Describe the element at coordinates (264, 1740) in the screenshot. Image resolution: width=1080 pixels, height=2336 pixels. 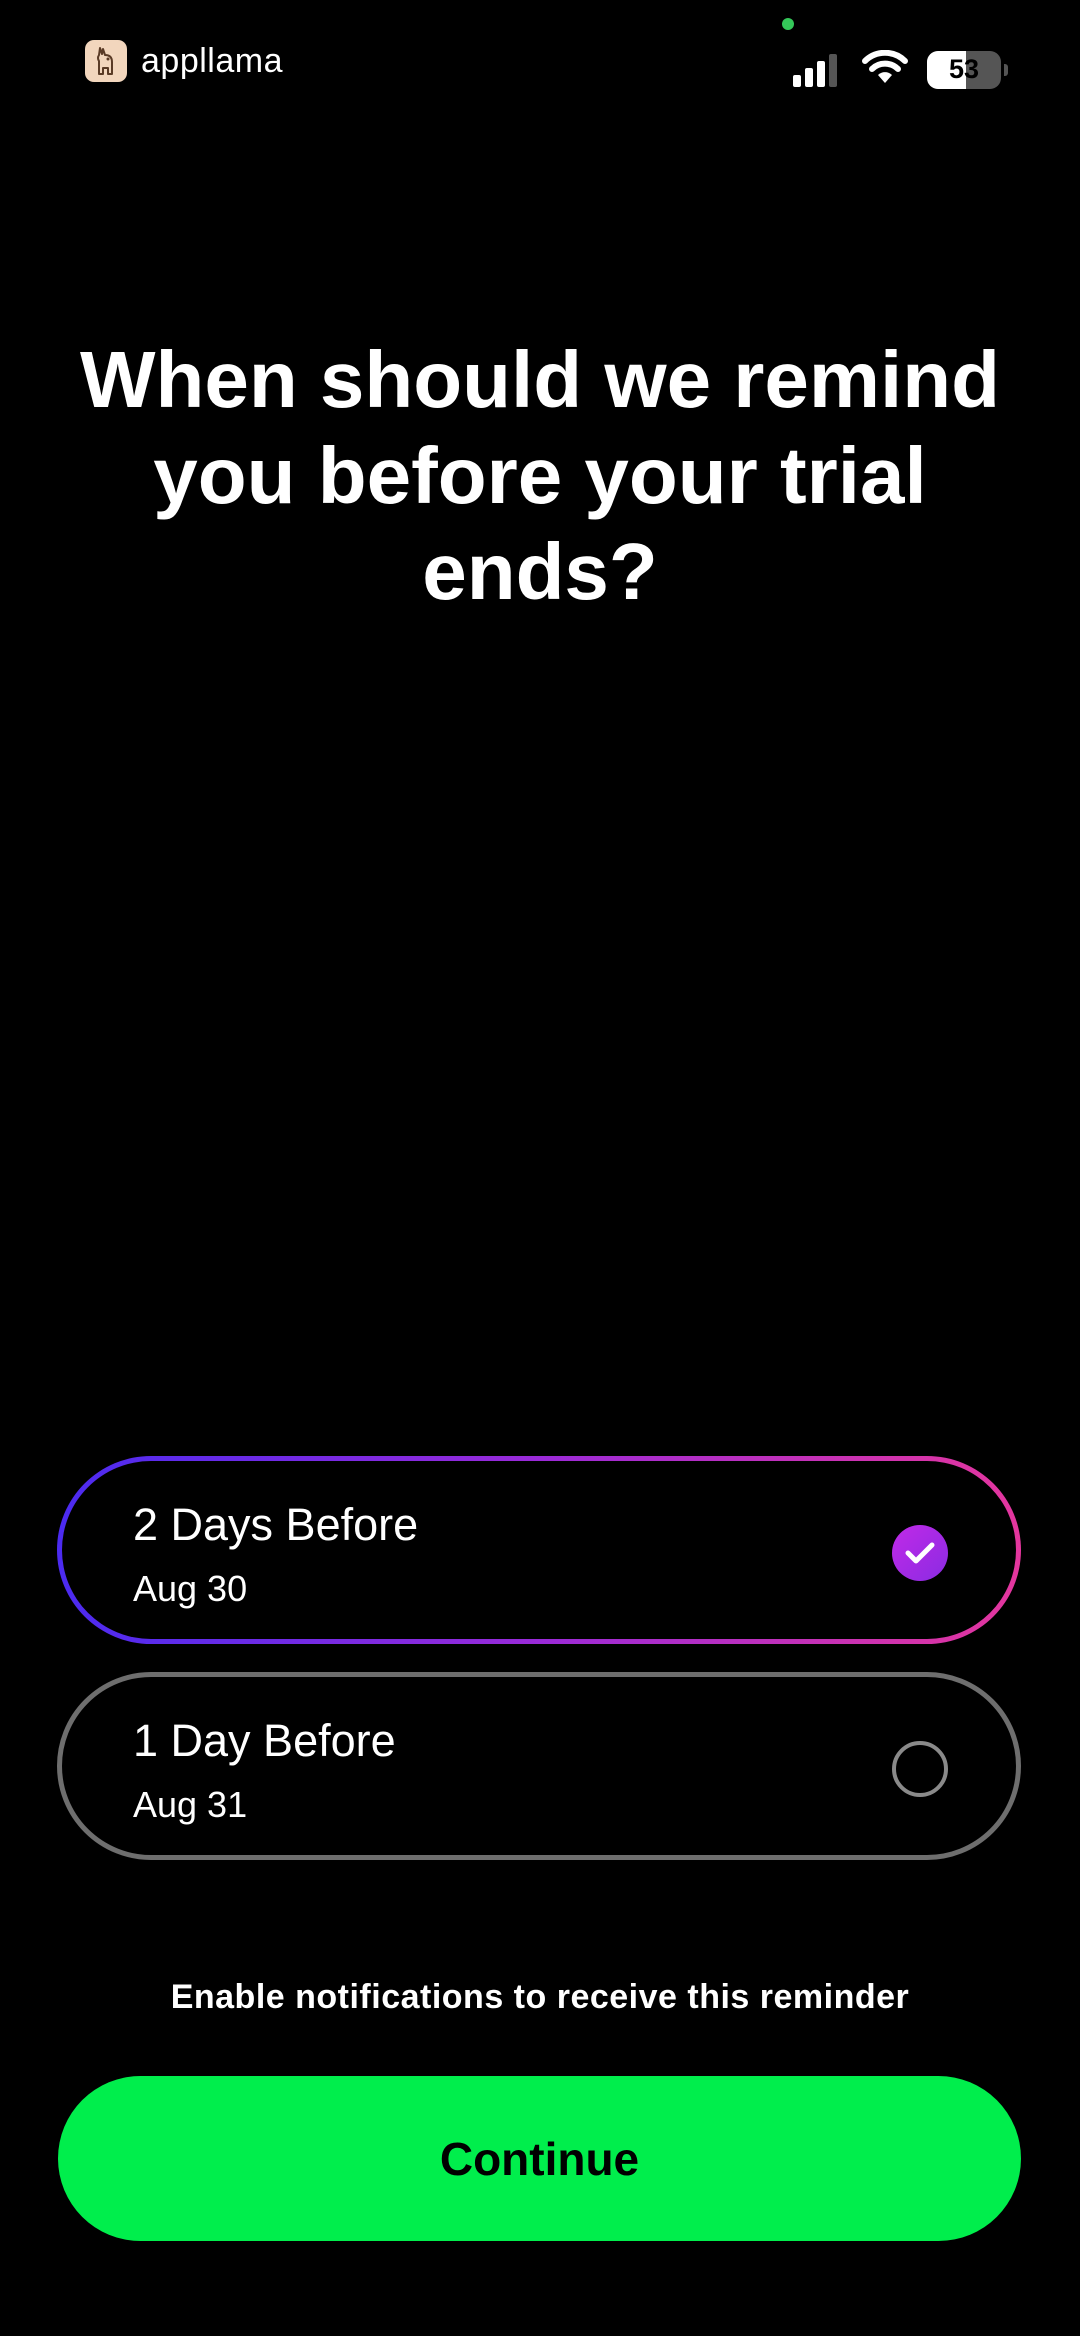
I see `option-title: 1 Day Before` at that location.